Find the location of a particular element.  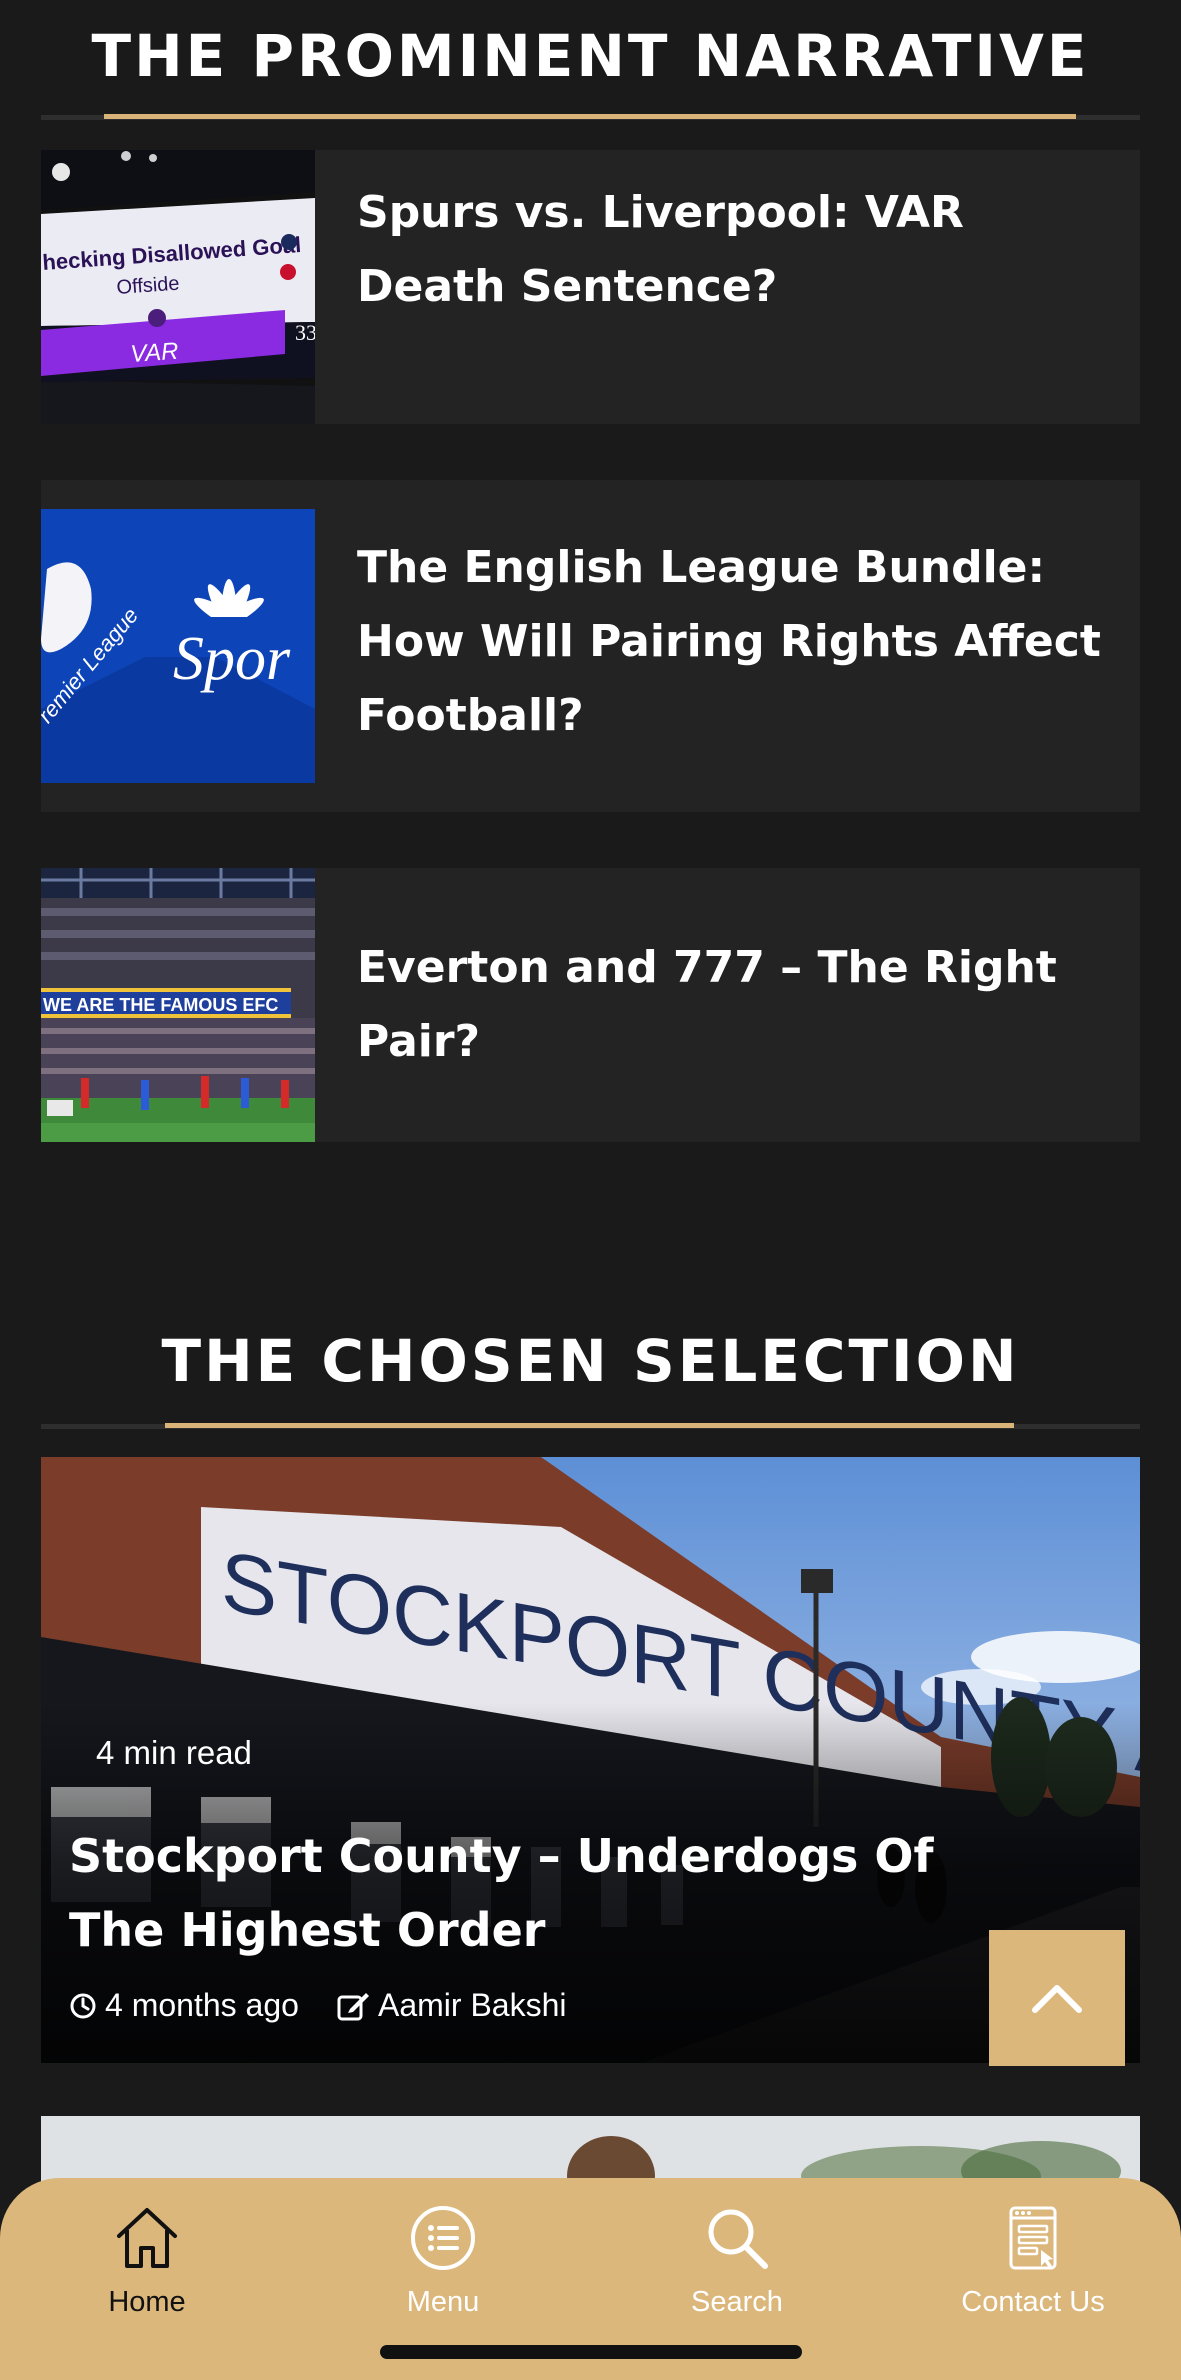

nav-item-menu: Menu is located at coordinates (443, 2260).